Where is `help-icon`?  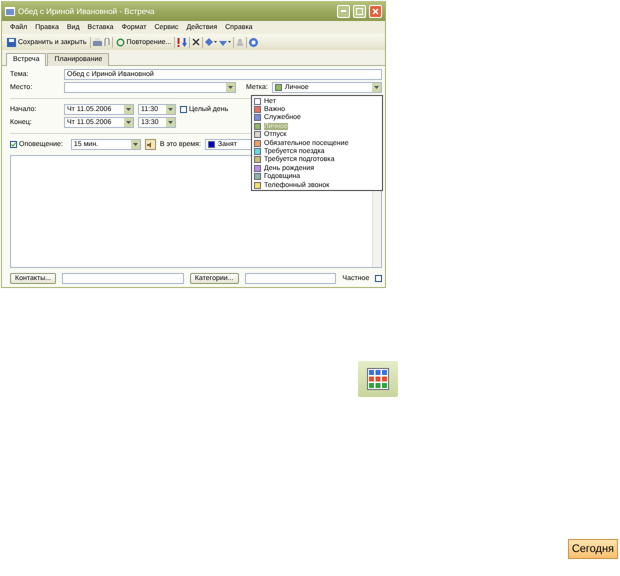
help-icon is located at coordinates (253, 42).